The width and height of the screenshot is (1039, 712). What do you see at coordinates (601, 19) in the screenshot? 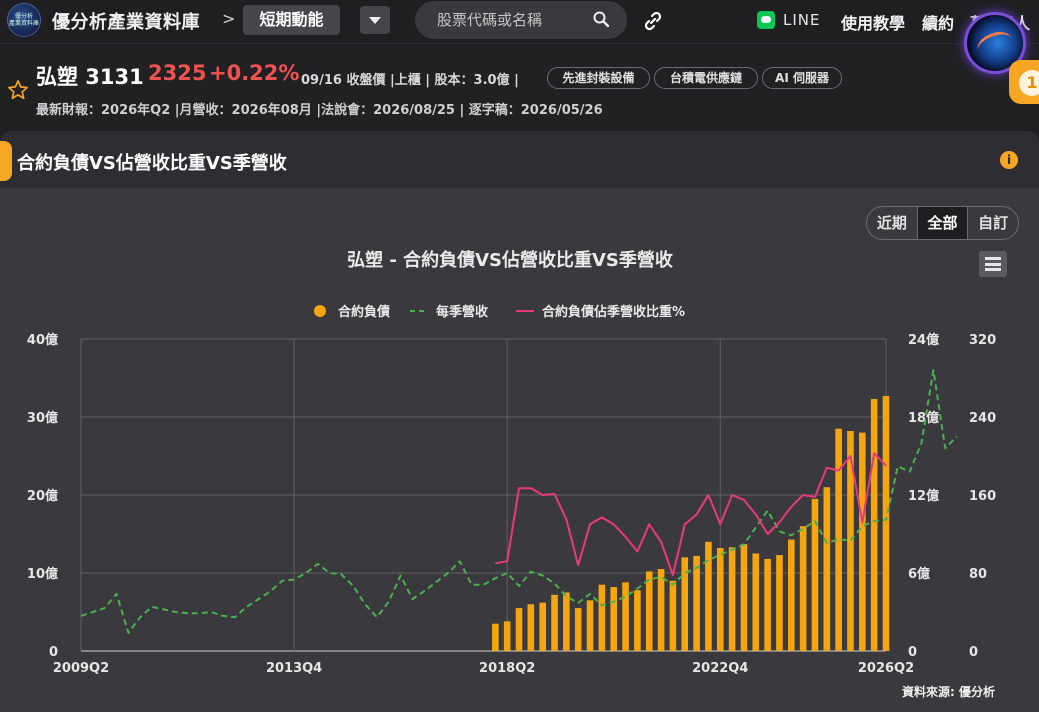
I see `search-icon` at bounding box center [601, 19].